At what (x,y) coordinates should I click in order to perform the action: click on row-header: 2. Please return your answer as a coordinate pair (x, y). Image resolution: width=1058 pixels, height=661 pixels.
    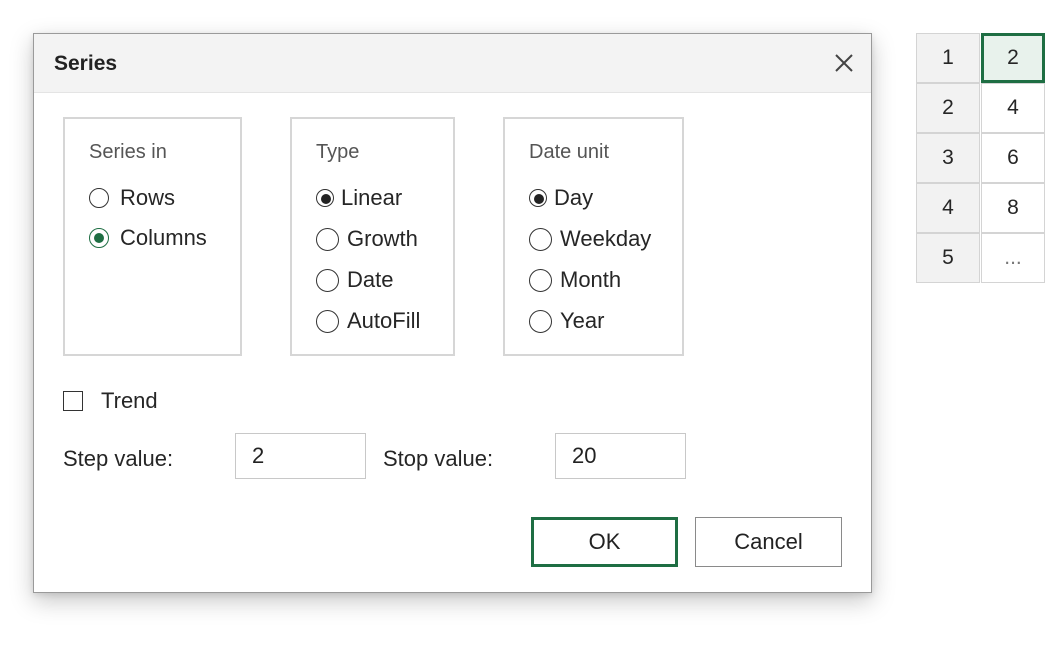
    Looking at the image, I should click on (948, 108).